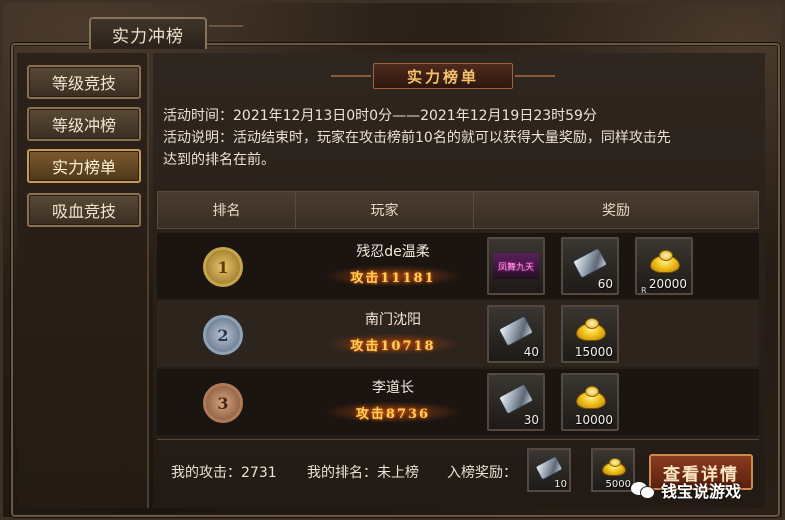  What do you see at coordinates (417, 138) in the screenshot?
I see `activity-desc-line1: 活动说明：活动结束时，玩家在攻击榜前10名的就可以获得大量奖励，同样攻击先` at bounding box center [417, 138].